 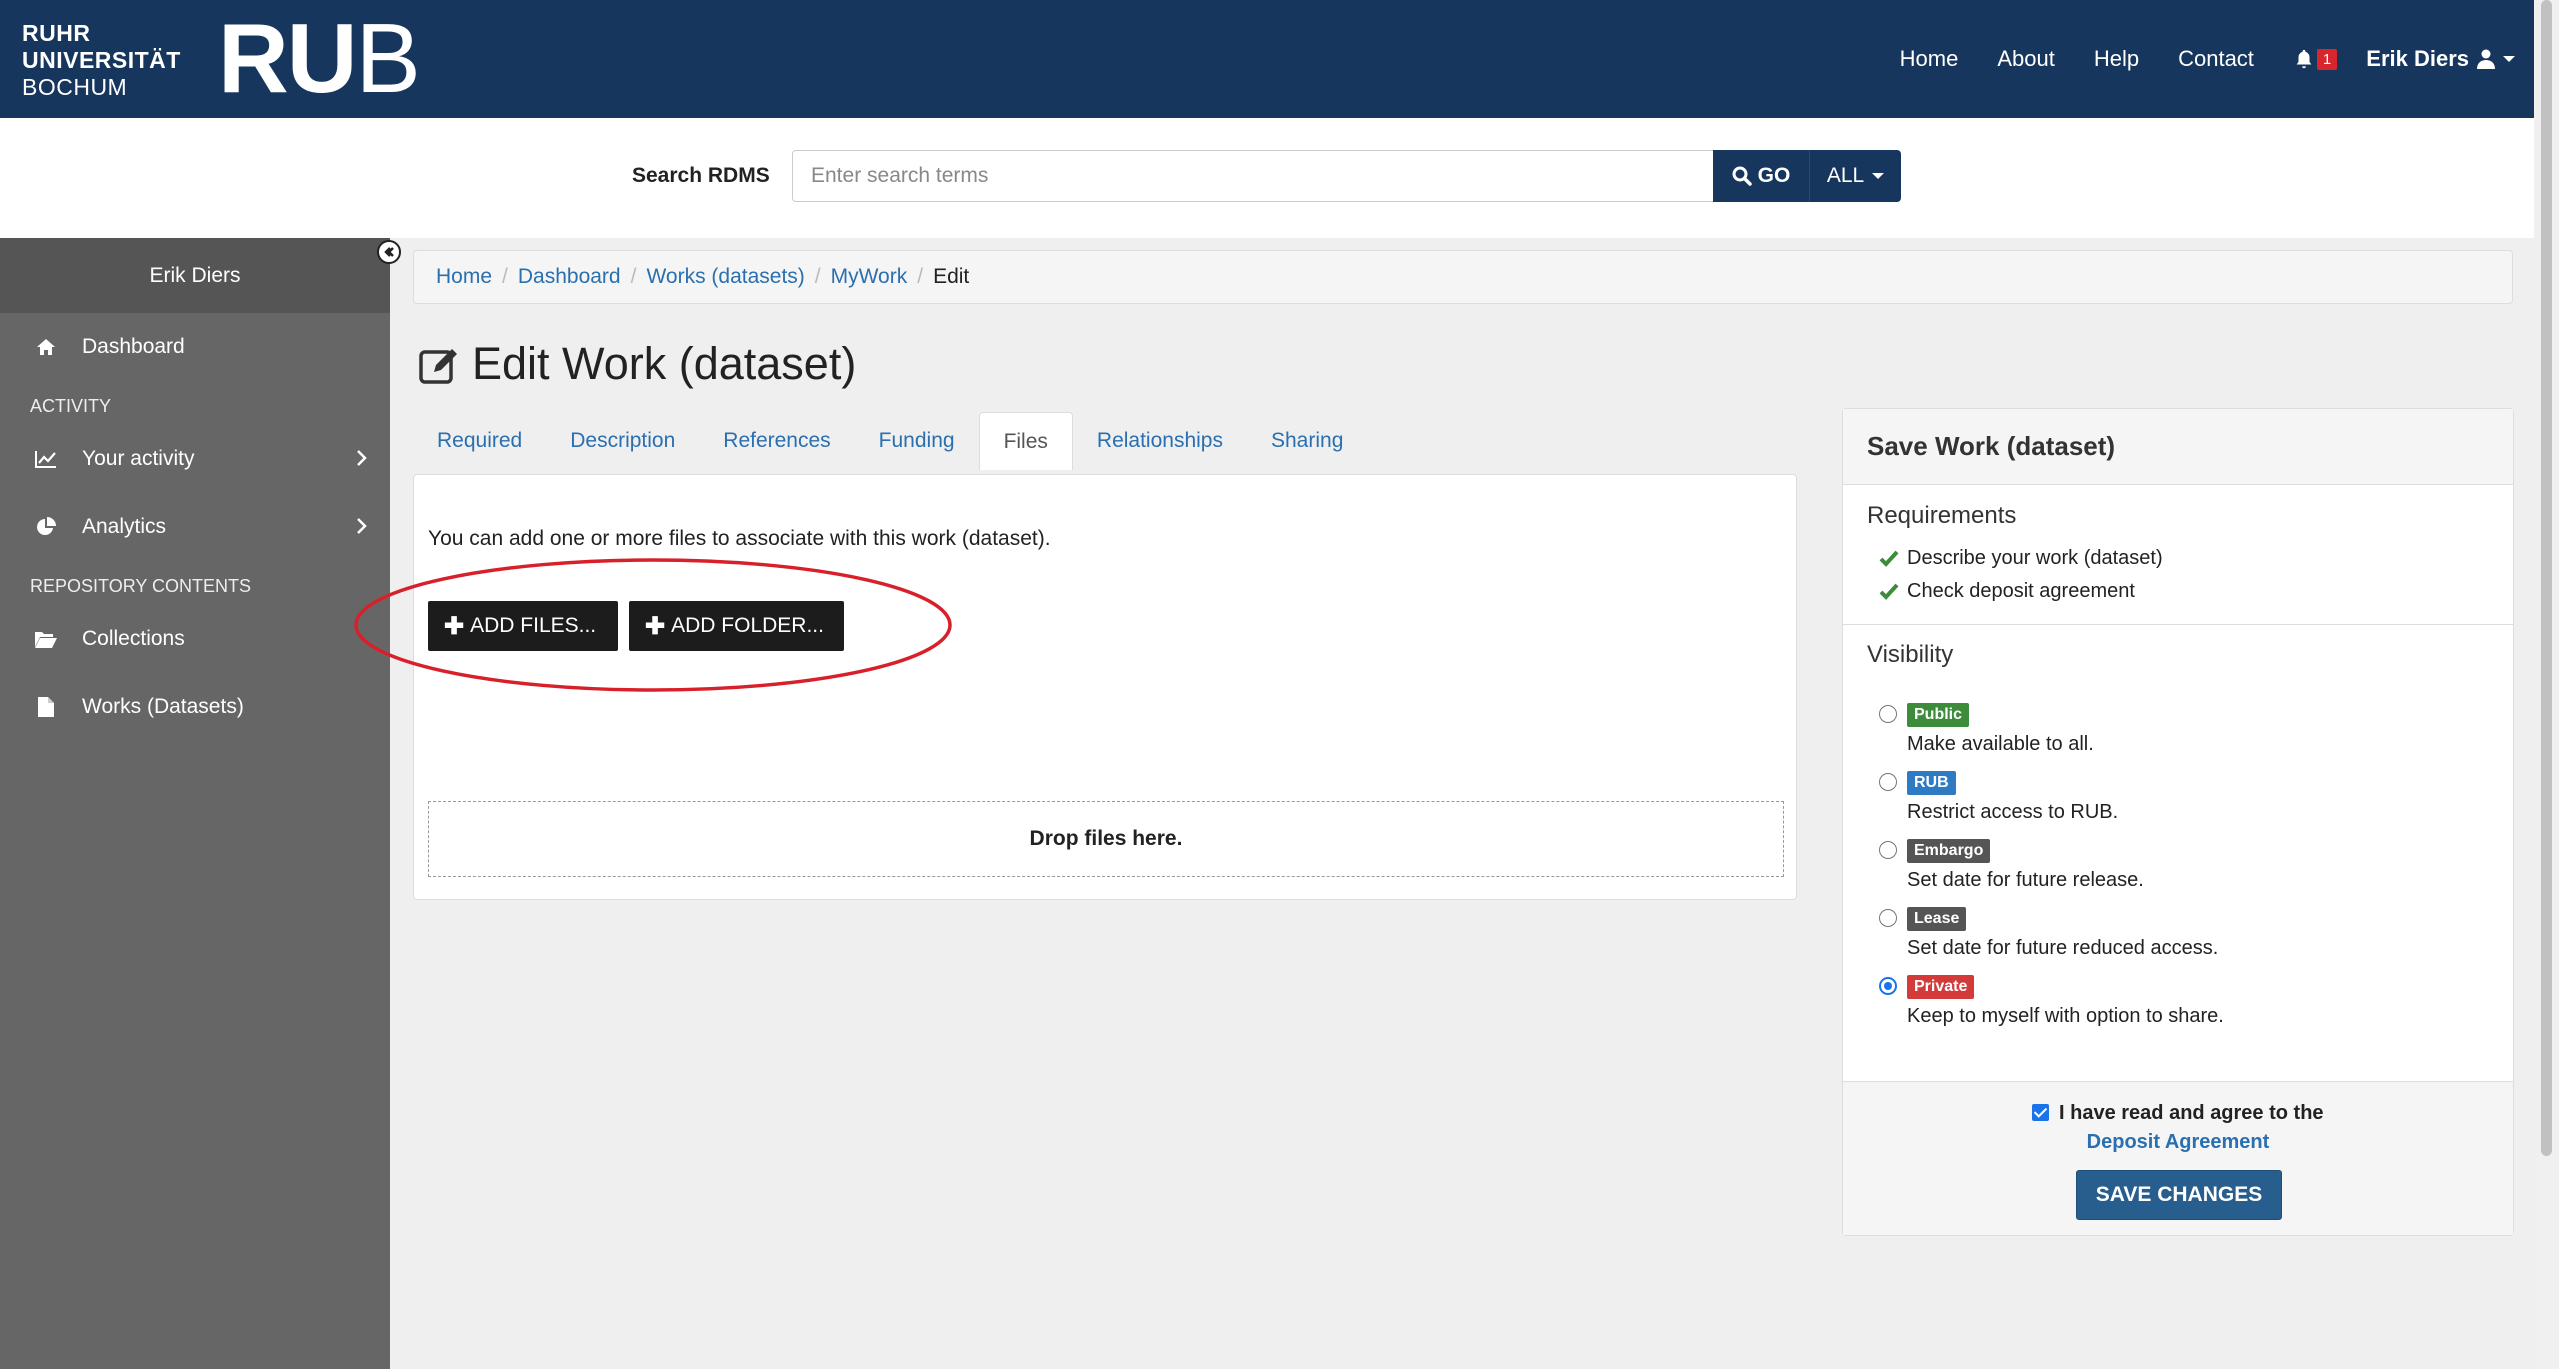 I want to click on requirements-title: Requirements, so click(x=1942, y=515).